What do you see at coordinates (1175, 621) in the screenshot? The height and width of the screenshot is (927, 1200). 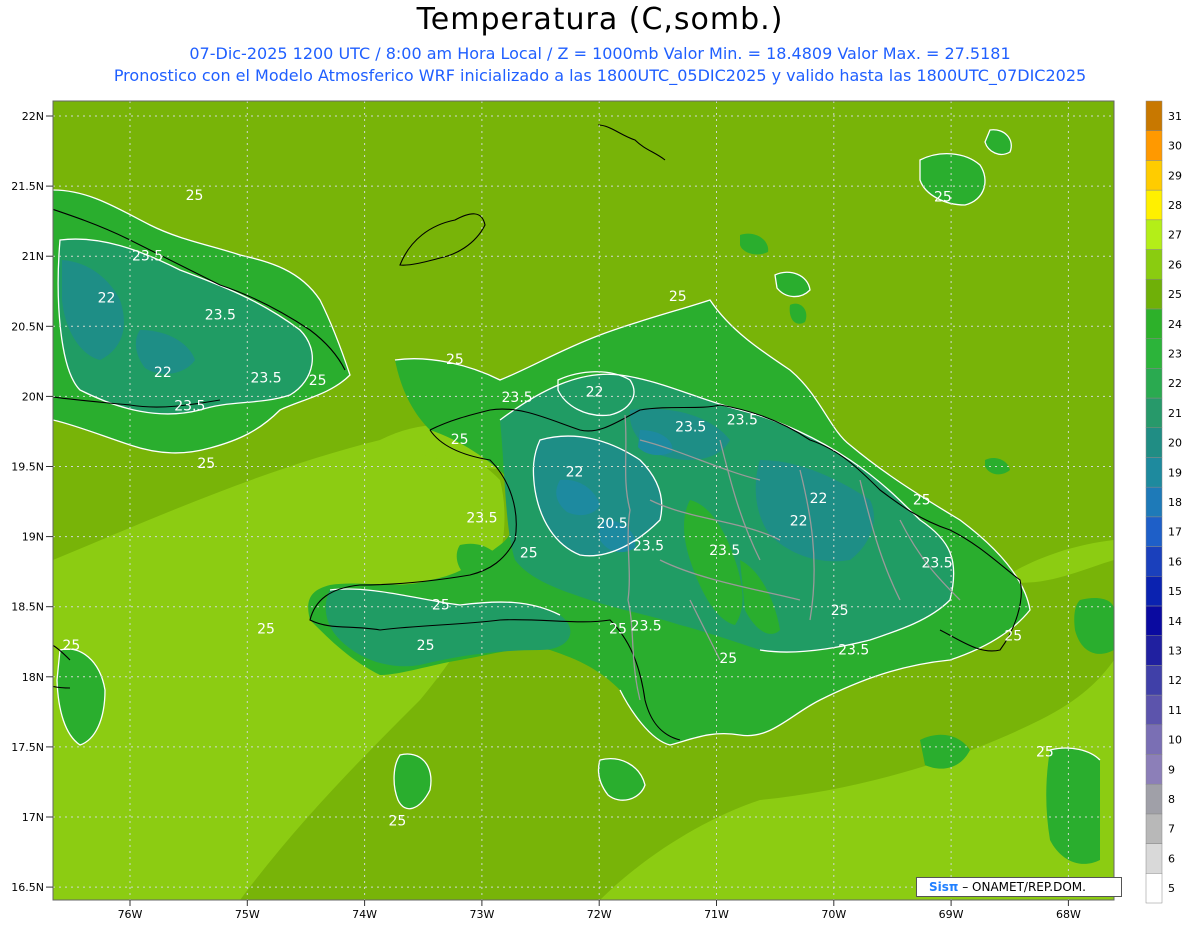 I see `colorbar-label: 14` at bounding box center [1175, 621].